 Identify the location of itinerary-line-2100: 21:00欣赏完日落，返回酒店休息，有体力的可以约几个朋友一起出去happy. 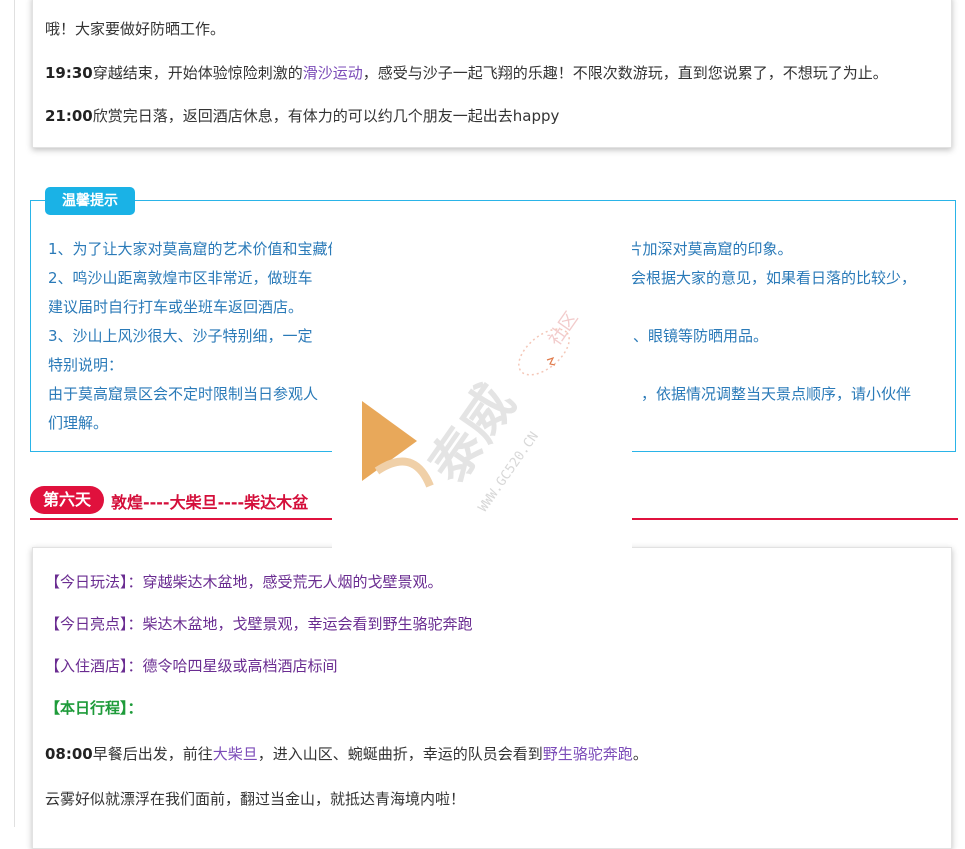
(302, 116).